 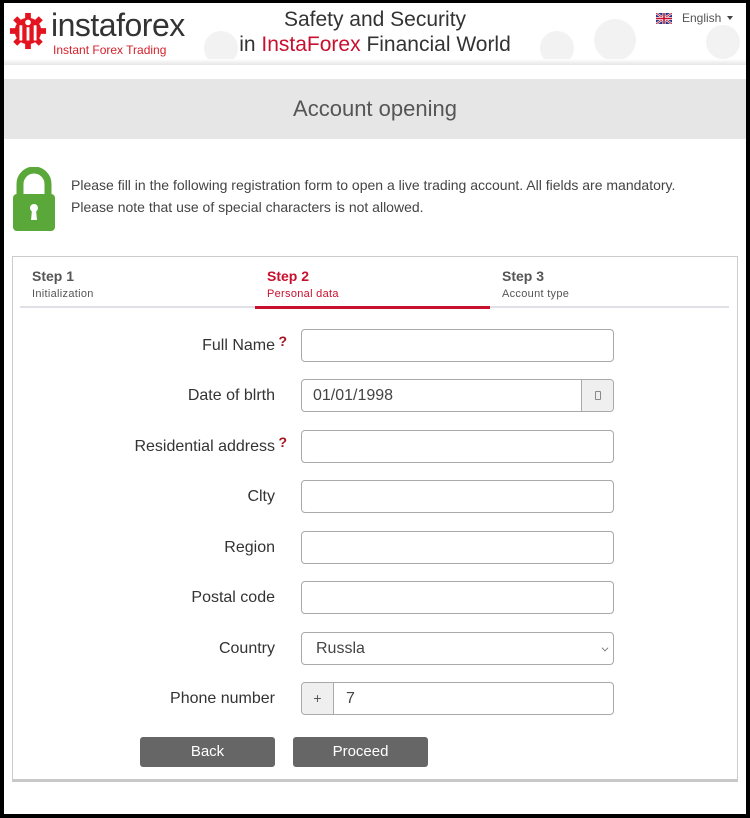 I want to click on step-2-tab: Step 2 Personal data, so click(x=372, y=283).